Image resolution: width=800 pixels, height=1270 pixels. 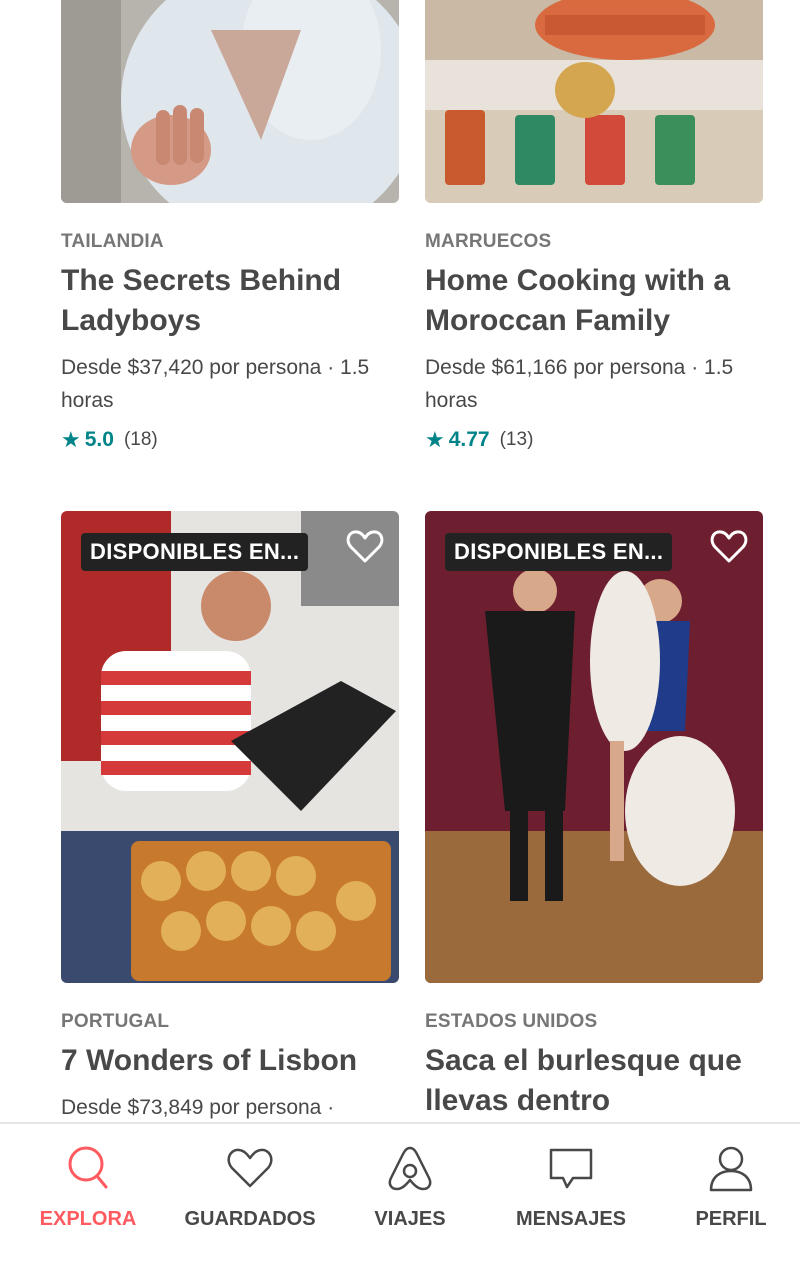 I want to click on rating-score: 5.0, so click(x=99, y=439).